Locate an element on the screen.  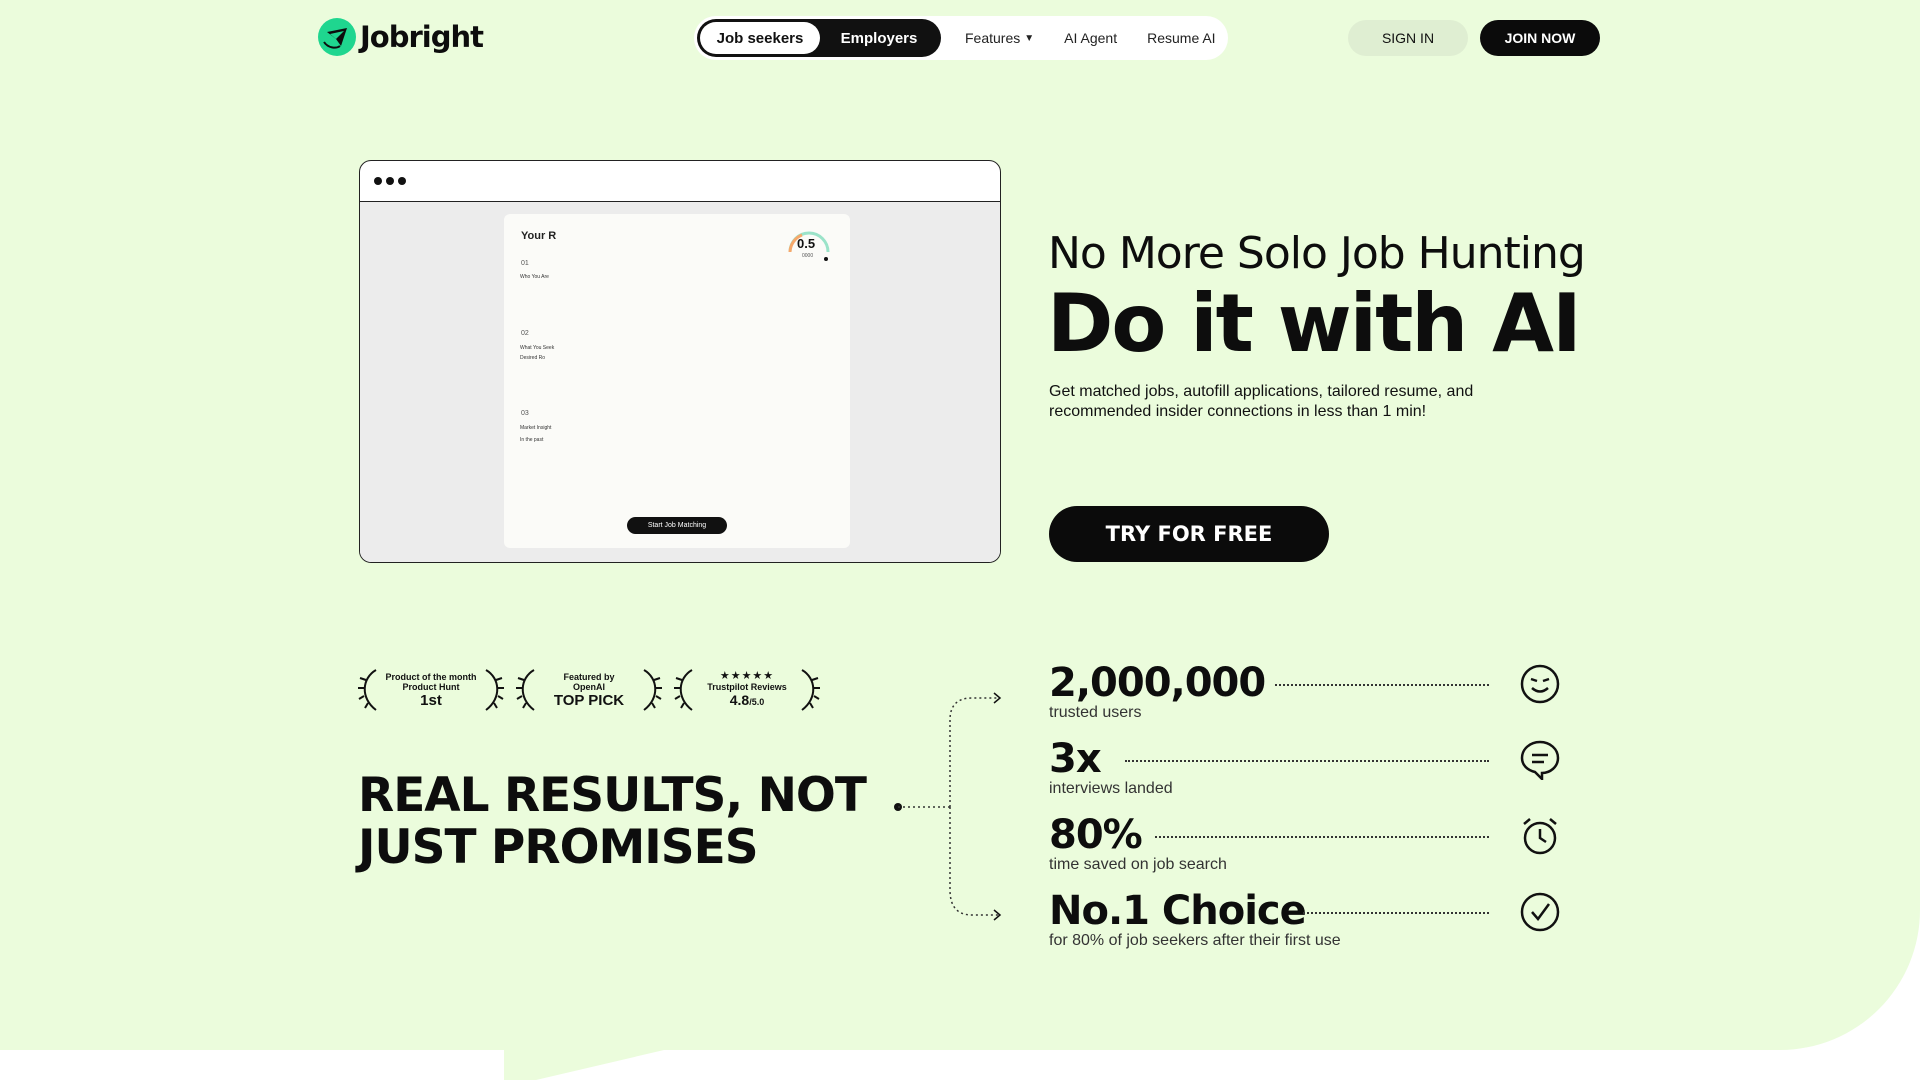
smiley-face-icon is located at coordinates (1540, 684).